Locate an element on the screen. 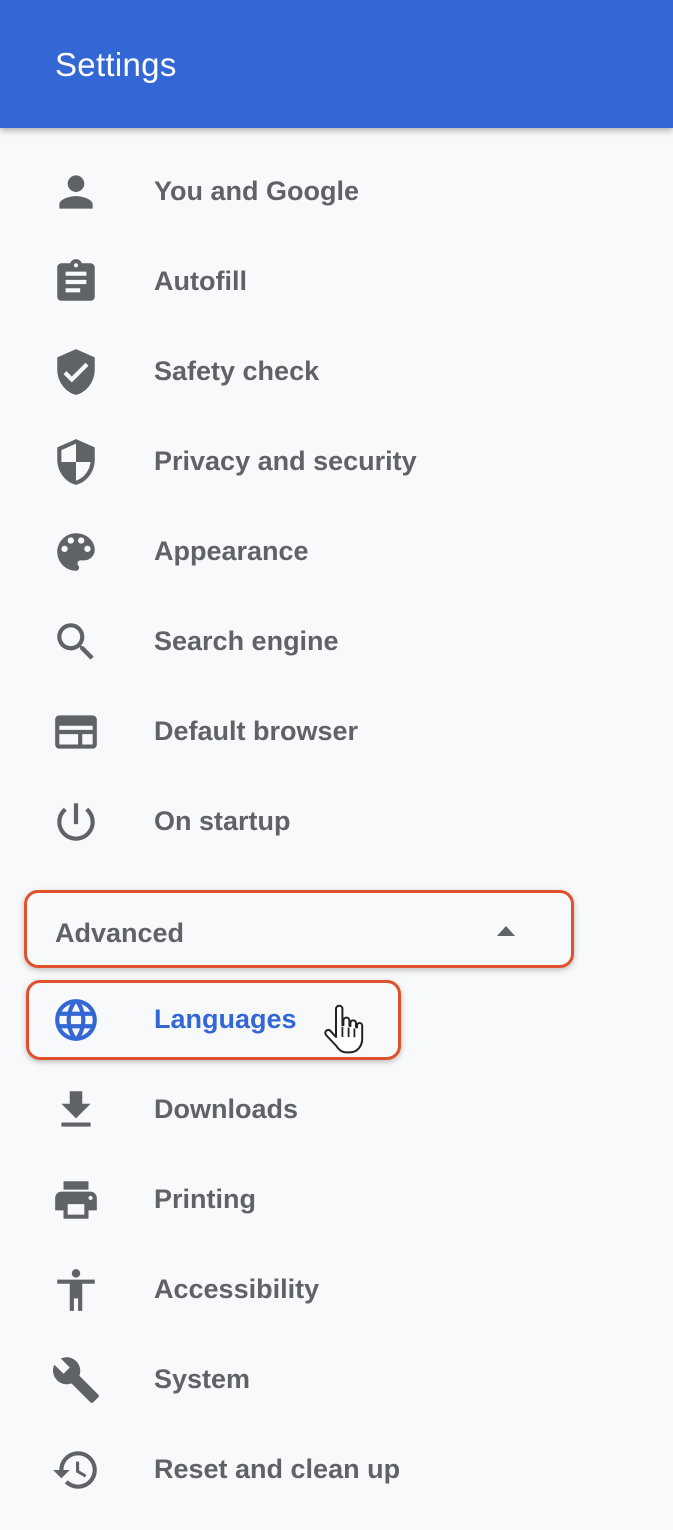 The width and height of the screenshot is (673, 1530). sidebar-item-label: Reset and clean up is located at coordinates (277, 1469).